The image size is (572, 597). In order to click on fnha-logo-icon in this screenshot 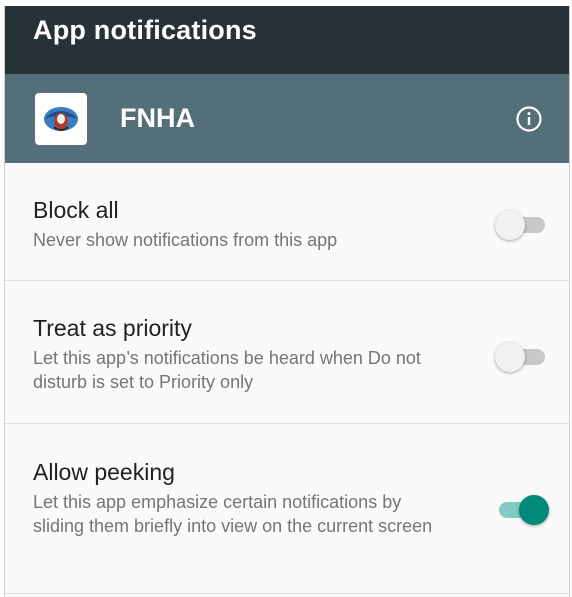, I will do `click(61, 118)`.